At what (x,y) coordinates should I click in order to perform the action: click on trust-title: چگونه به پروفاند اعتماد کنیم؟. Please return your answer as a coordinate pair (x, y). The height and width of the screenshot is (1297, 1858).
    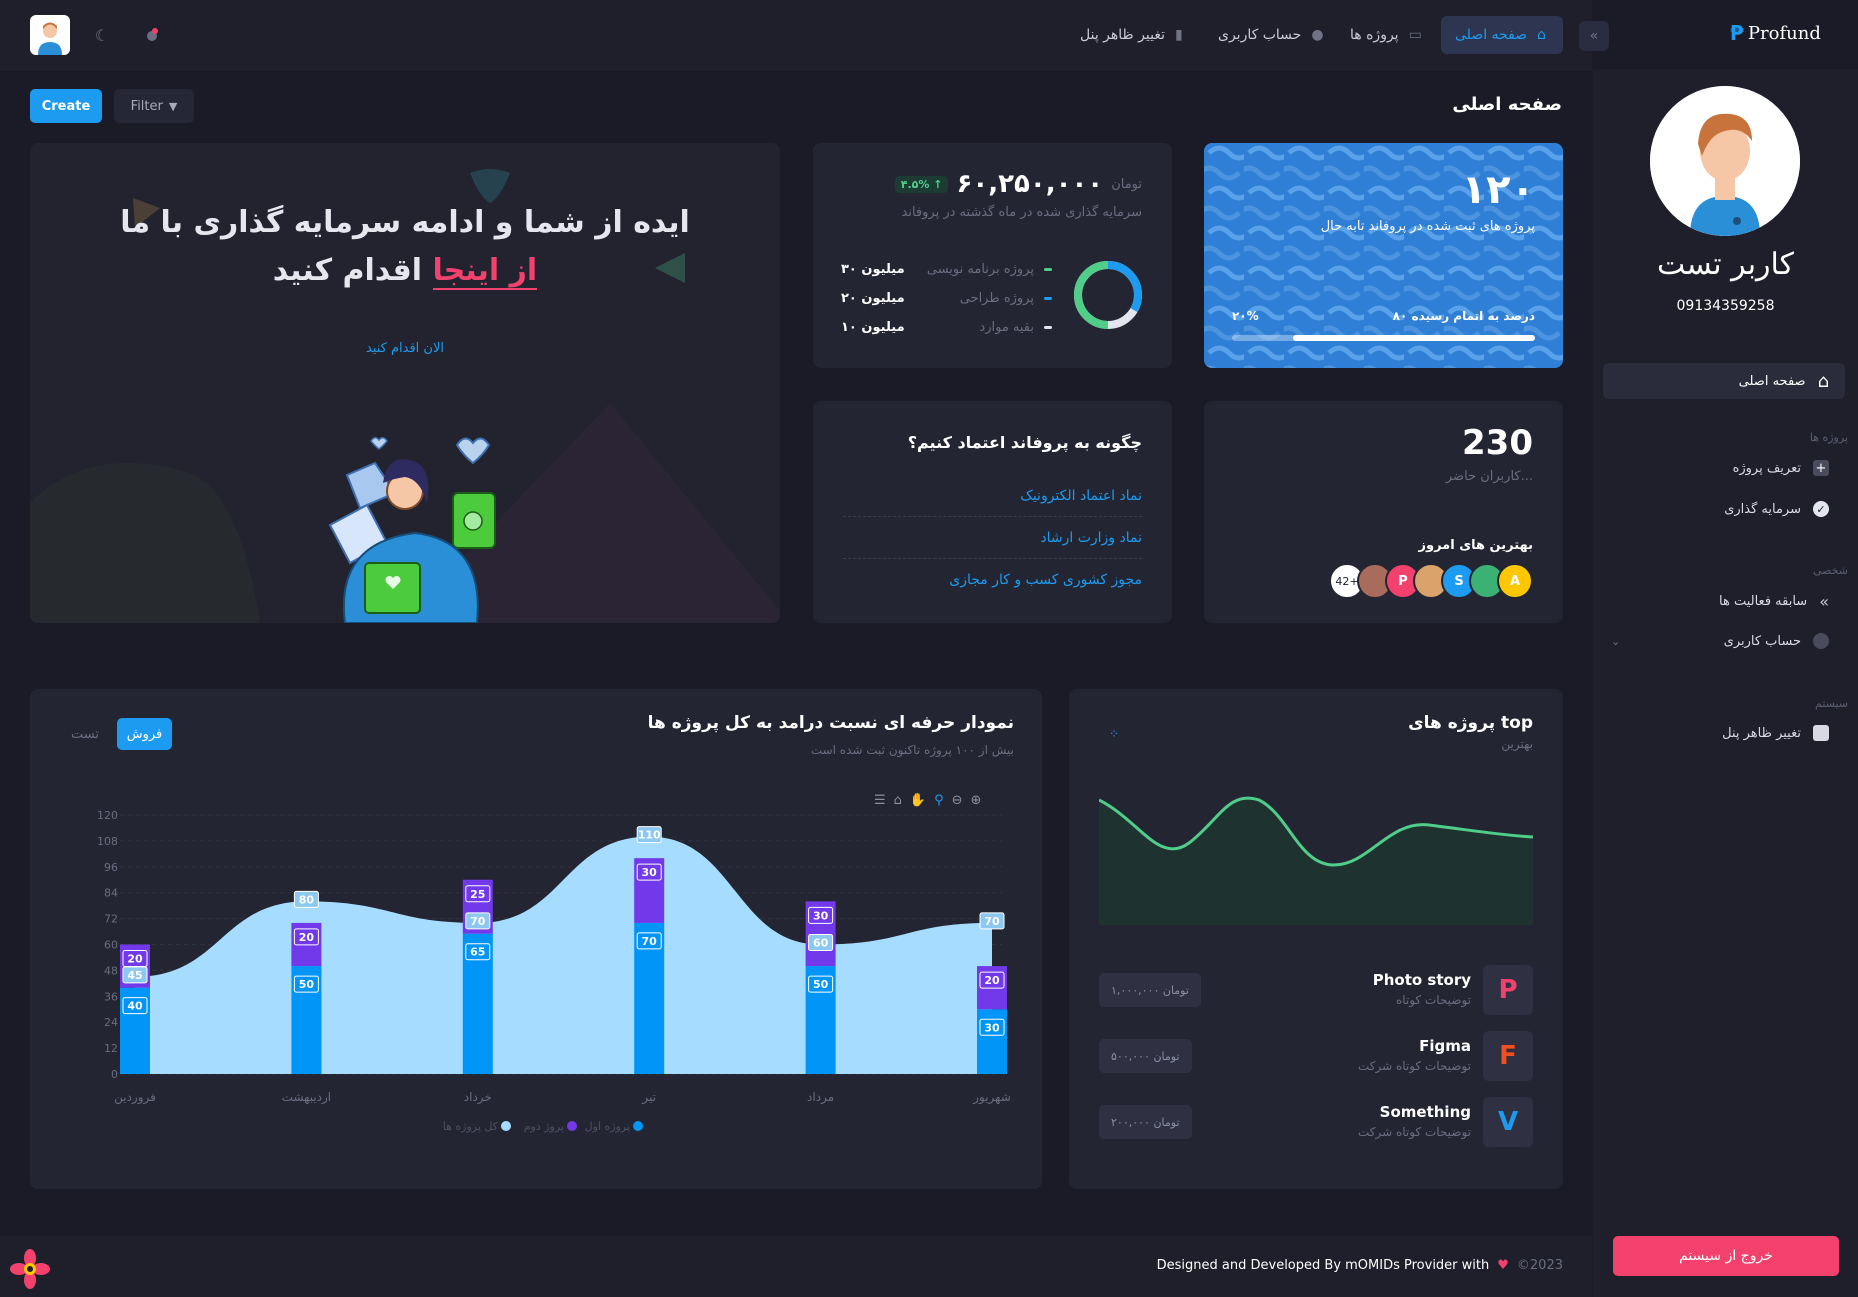
    Looking at the image, I should click on (1024, 442).